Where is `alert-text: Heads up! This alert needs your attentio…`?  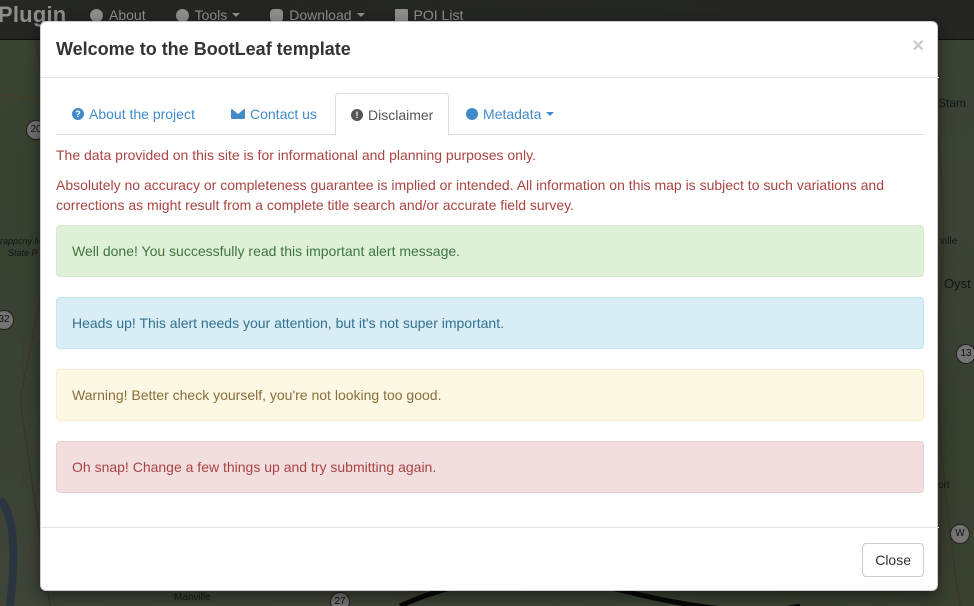 alert-text: Heads up! This alert needs your attentio… is located at coordinates (288, 323).